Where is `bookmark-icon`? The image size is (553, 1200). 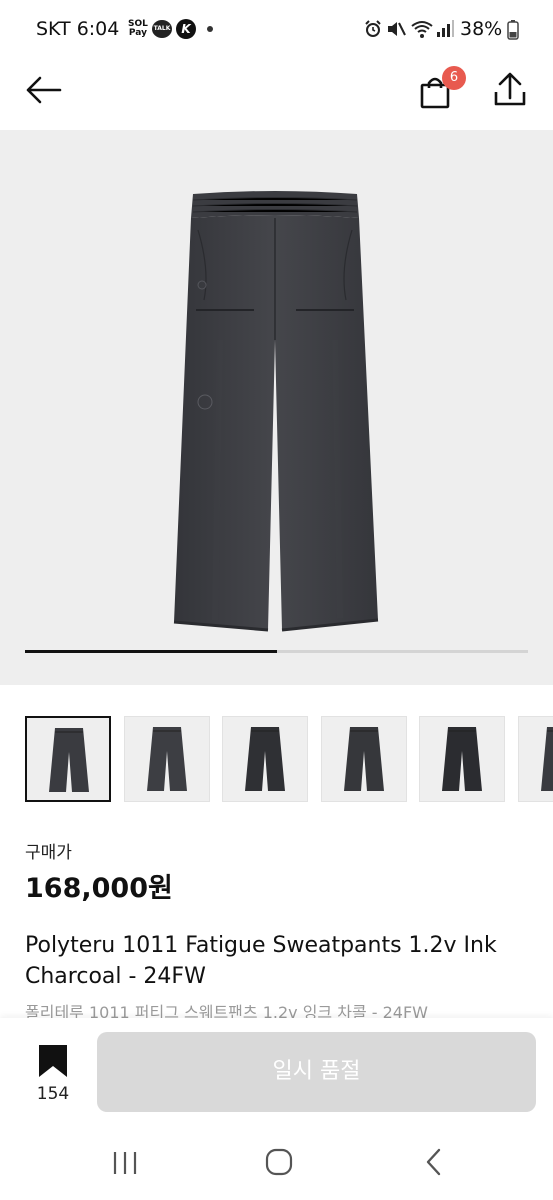
bookmark-icon is located at coordinates (53, 1061).